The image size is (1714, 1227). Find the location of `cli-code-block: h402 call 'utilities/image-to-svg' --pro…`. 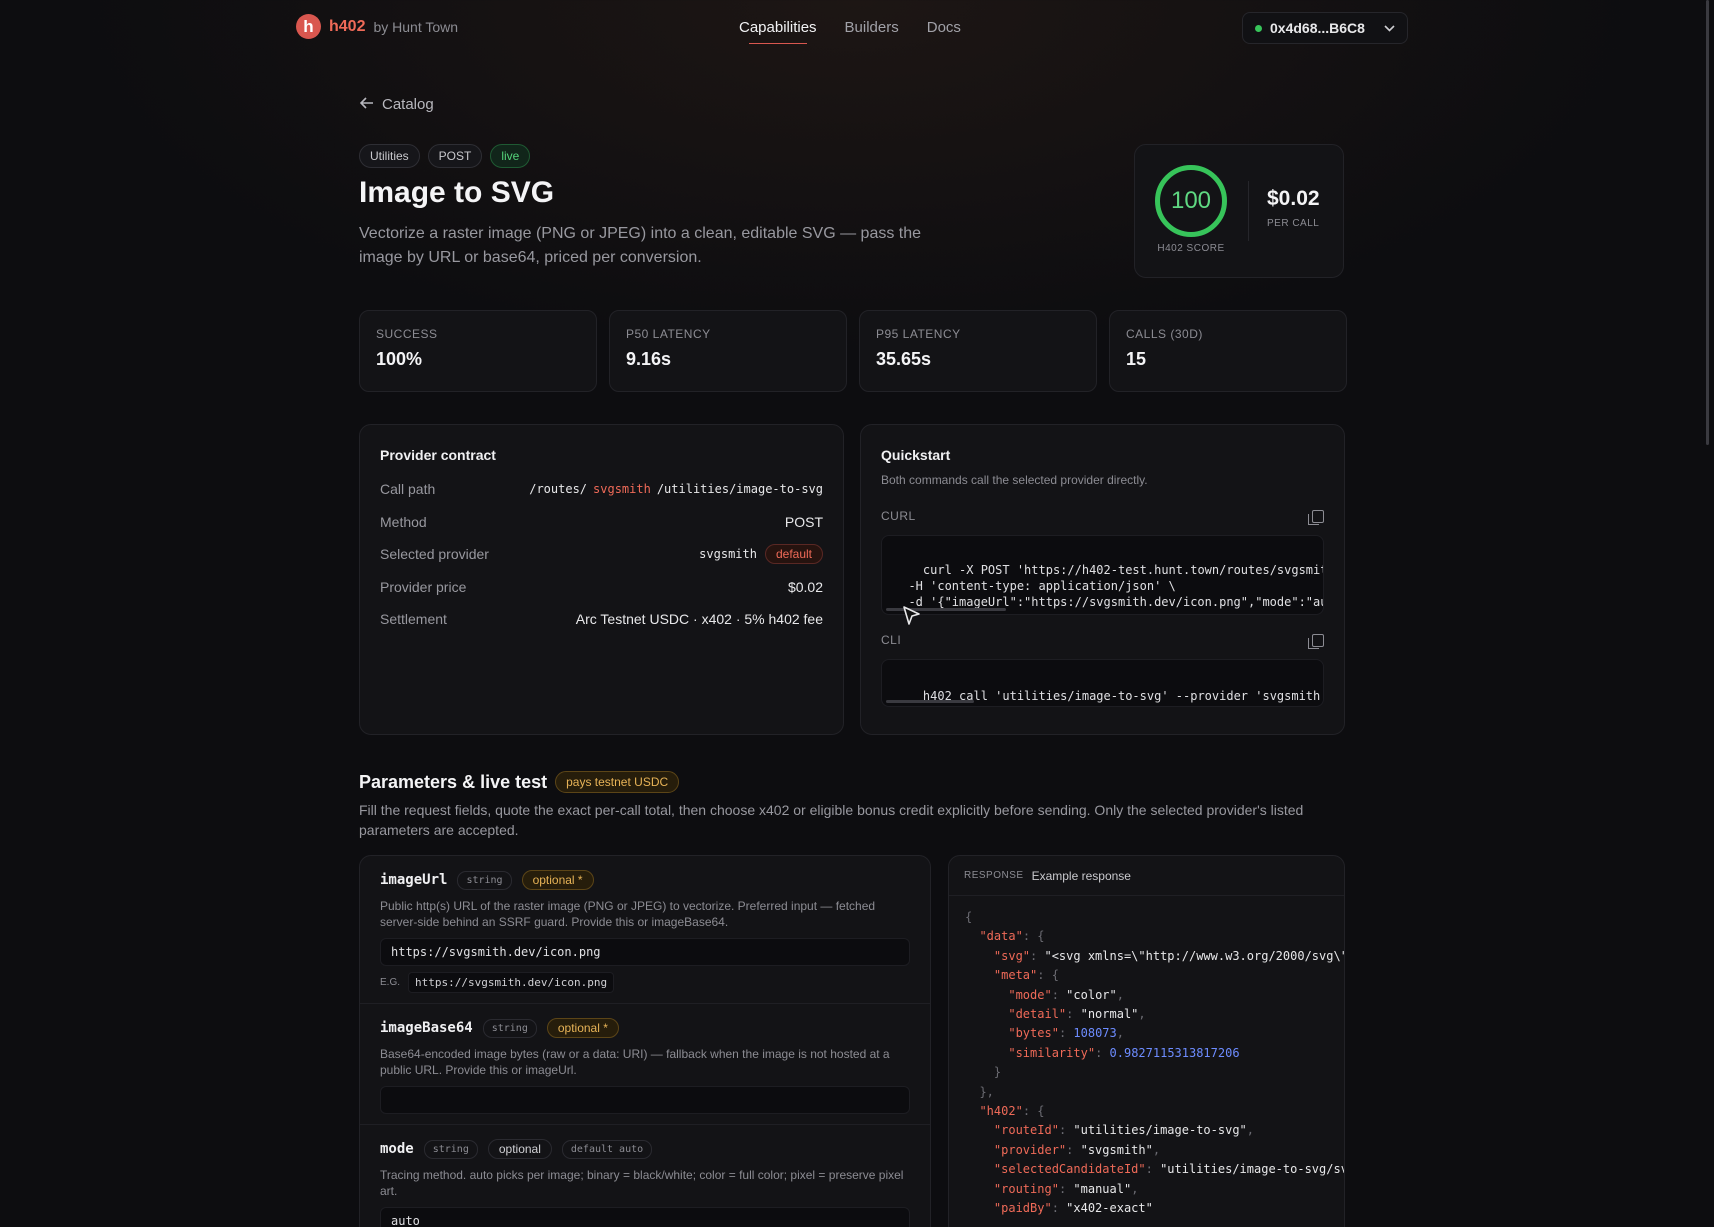

cli-code-block: h402 call 'utilities/image-to-svg' --pro… is located at coordinates (1102, 683).